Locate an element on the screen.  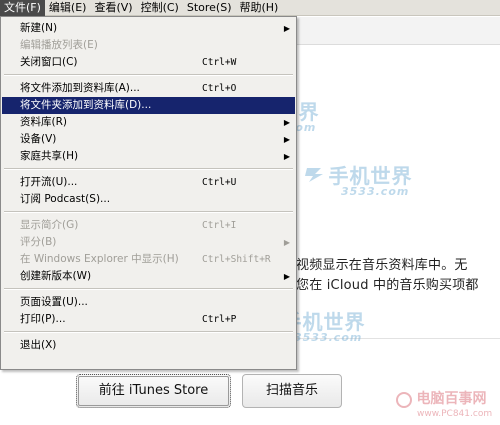
menu-edit: 编辑(E) is located at coordinates (68, 8).